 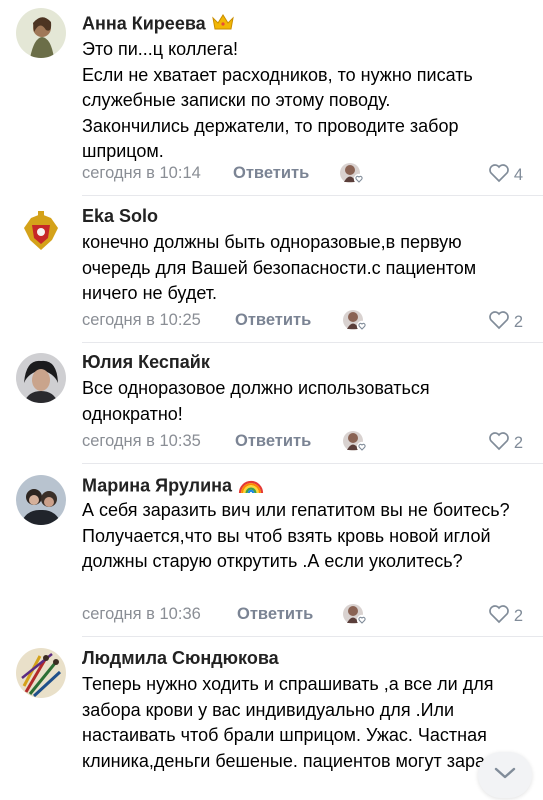 I want to click on comment-meta: сегодня в 10:36 Ответить 2, so click(x=304, y=615).